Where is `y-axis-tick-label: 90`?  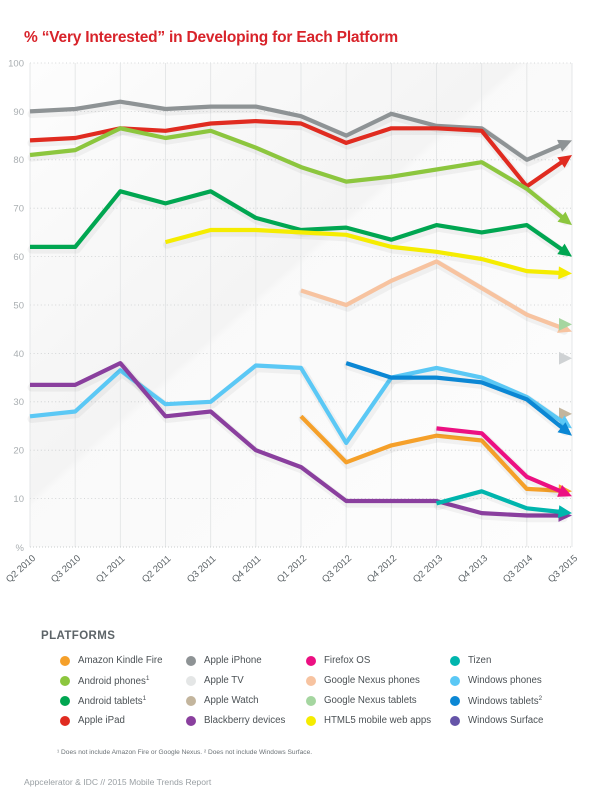
y-axis-tick-label: 90 is located at coordinates (18, 112).